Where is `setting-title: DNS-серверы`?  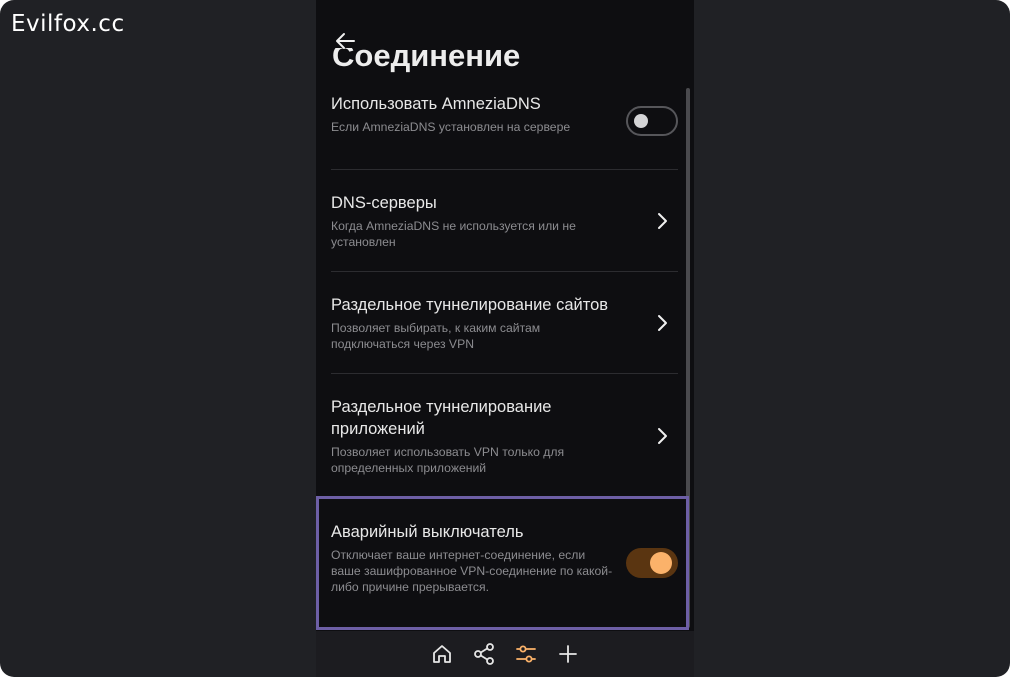 setting-title: DNS-серверы is located at coordinates (384, 203).